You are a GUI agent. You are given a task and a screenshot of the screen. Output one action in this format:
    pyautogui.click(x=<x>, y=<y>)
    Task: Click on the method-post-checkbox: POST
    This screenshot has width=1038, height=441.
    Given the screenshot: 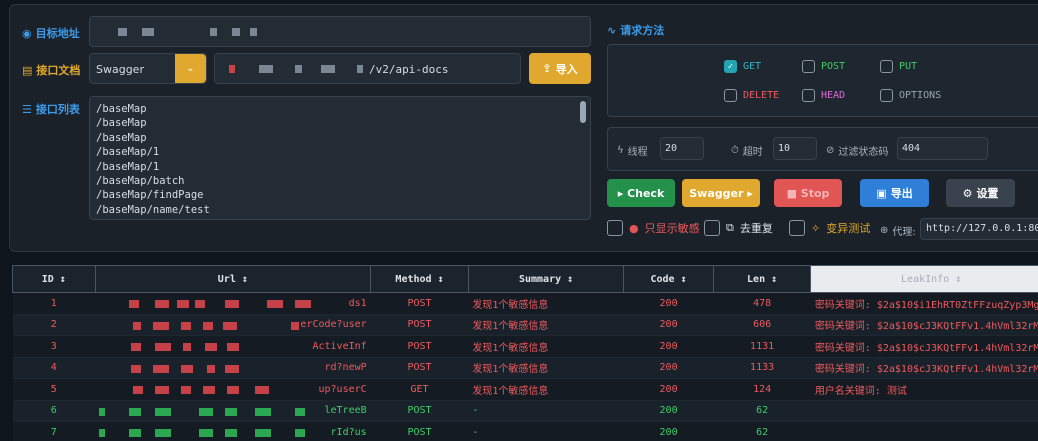 What is the action you would take?
    pyautogui.click(x=823, y=66)
    